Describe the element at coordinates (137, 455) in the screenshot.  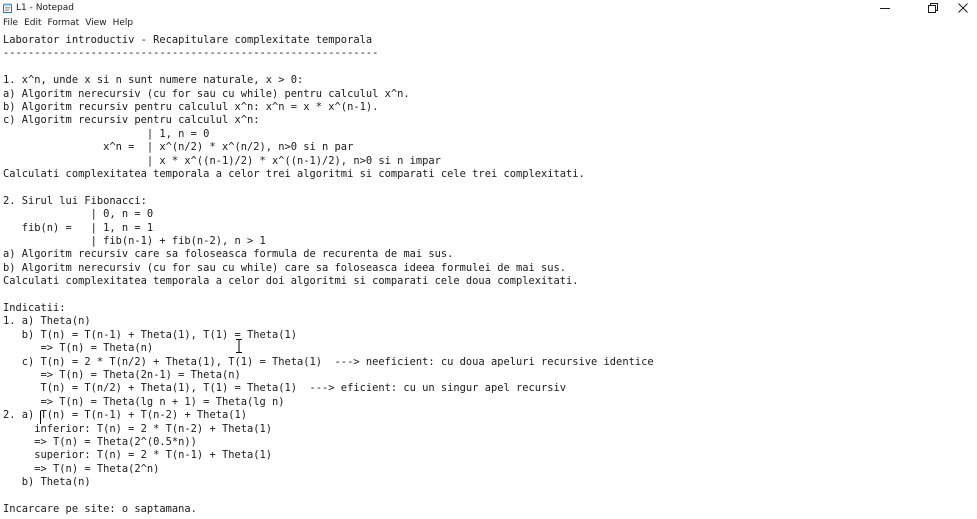
I see `text-line: superior: T(n) = 2 * T(n-1) + Theta(1)` at that location.